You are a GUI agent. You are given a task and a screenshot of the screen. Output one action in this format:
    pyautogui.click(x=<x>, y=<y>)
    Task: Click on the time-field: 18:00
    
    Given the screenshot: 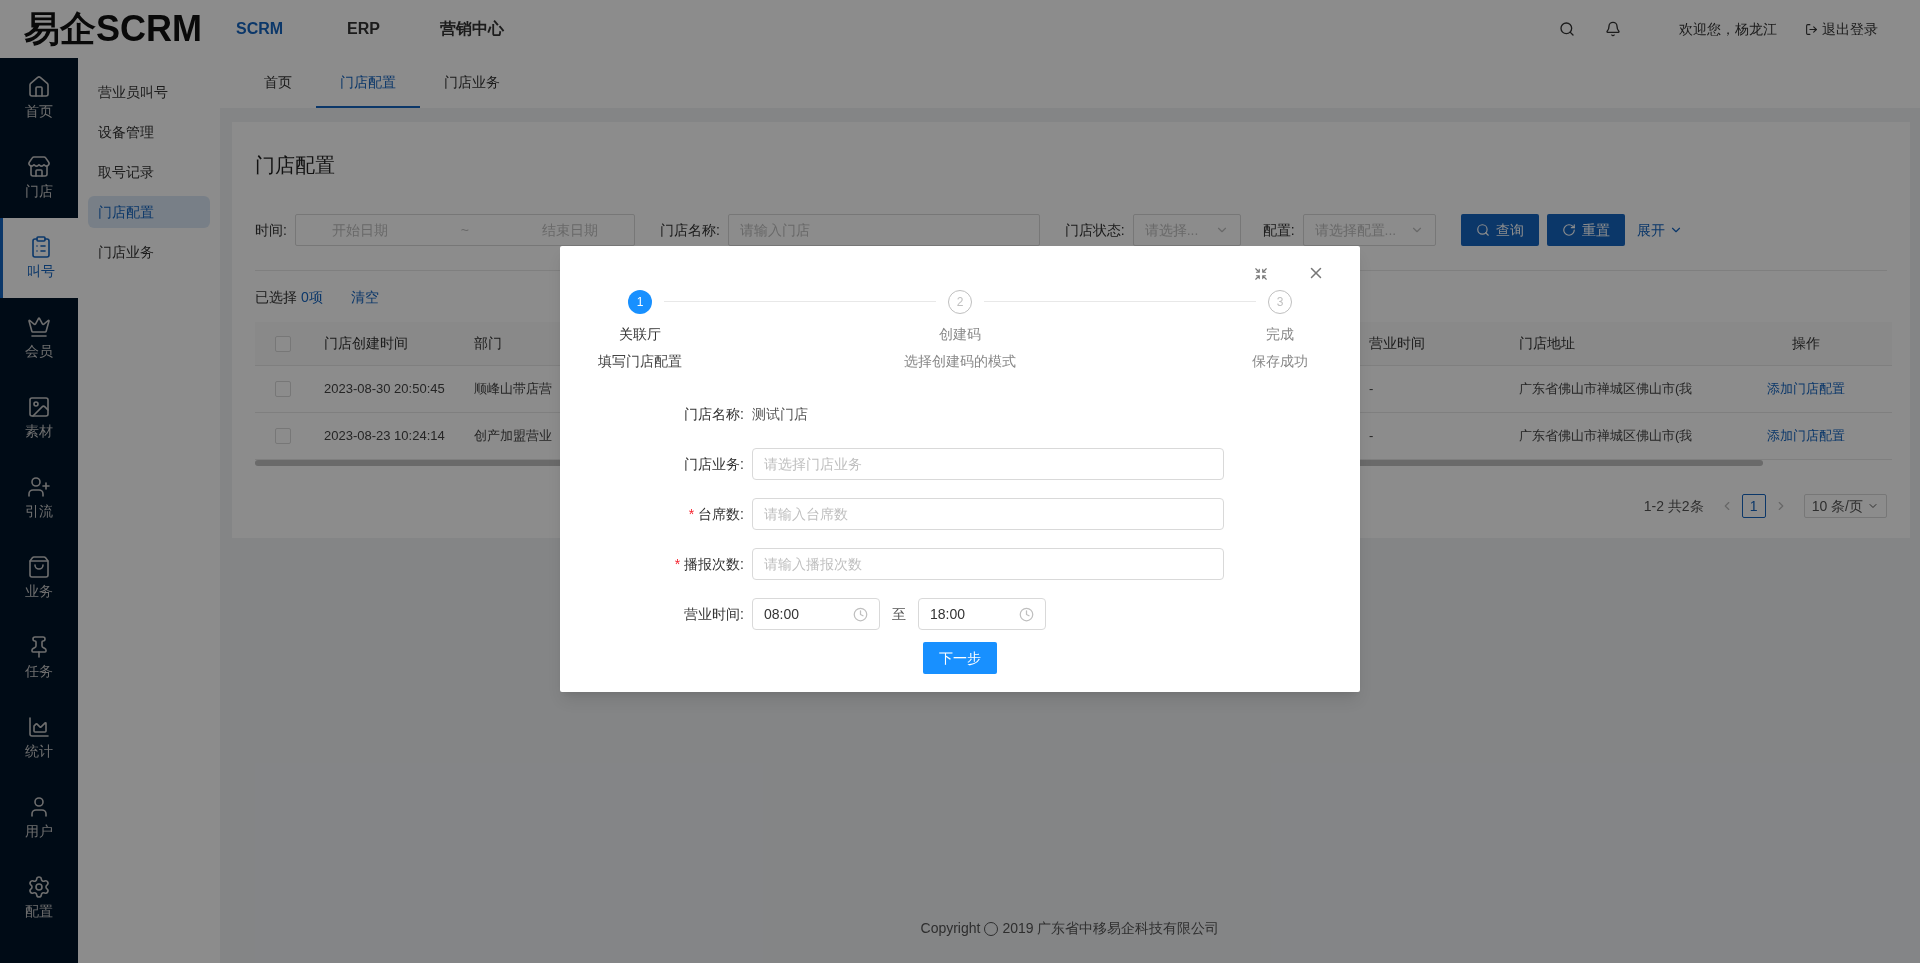 What is the action you would take?
    pyautogui.click(x=982, y=614)
    